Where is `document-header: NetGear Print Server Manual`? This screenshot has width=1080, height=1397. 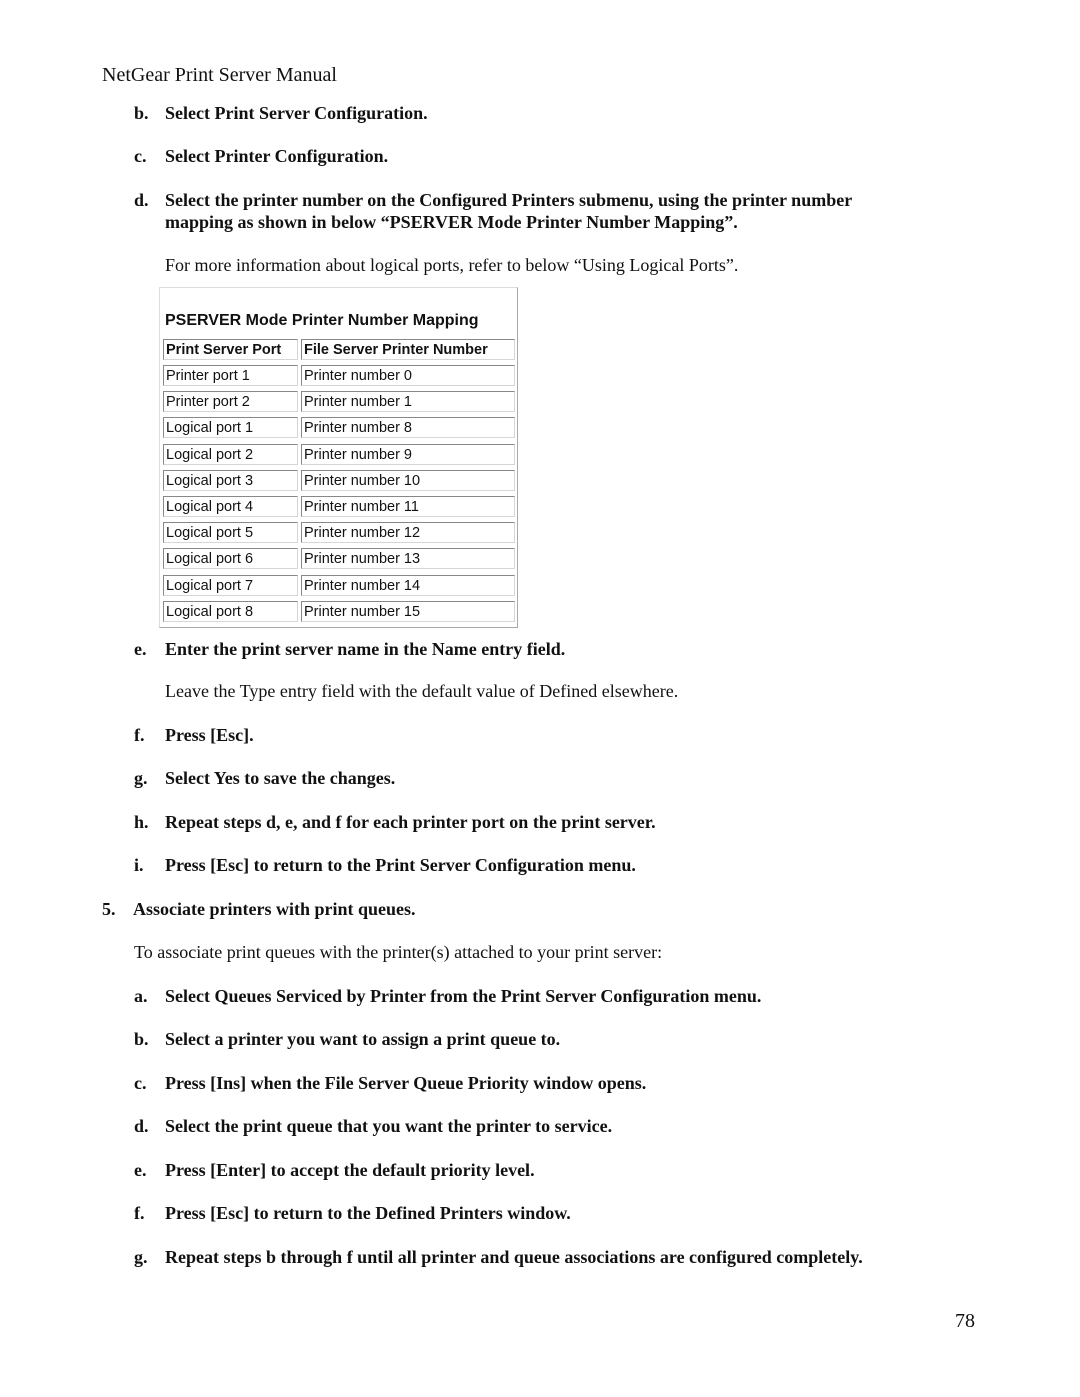
document-header: NetGear Print Server Manual is located at coordinates (219, 75).